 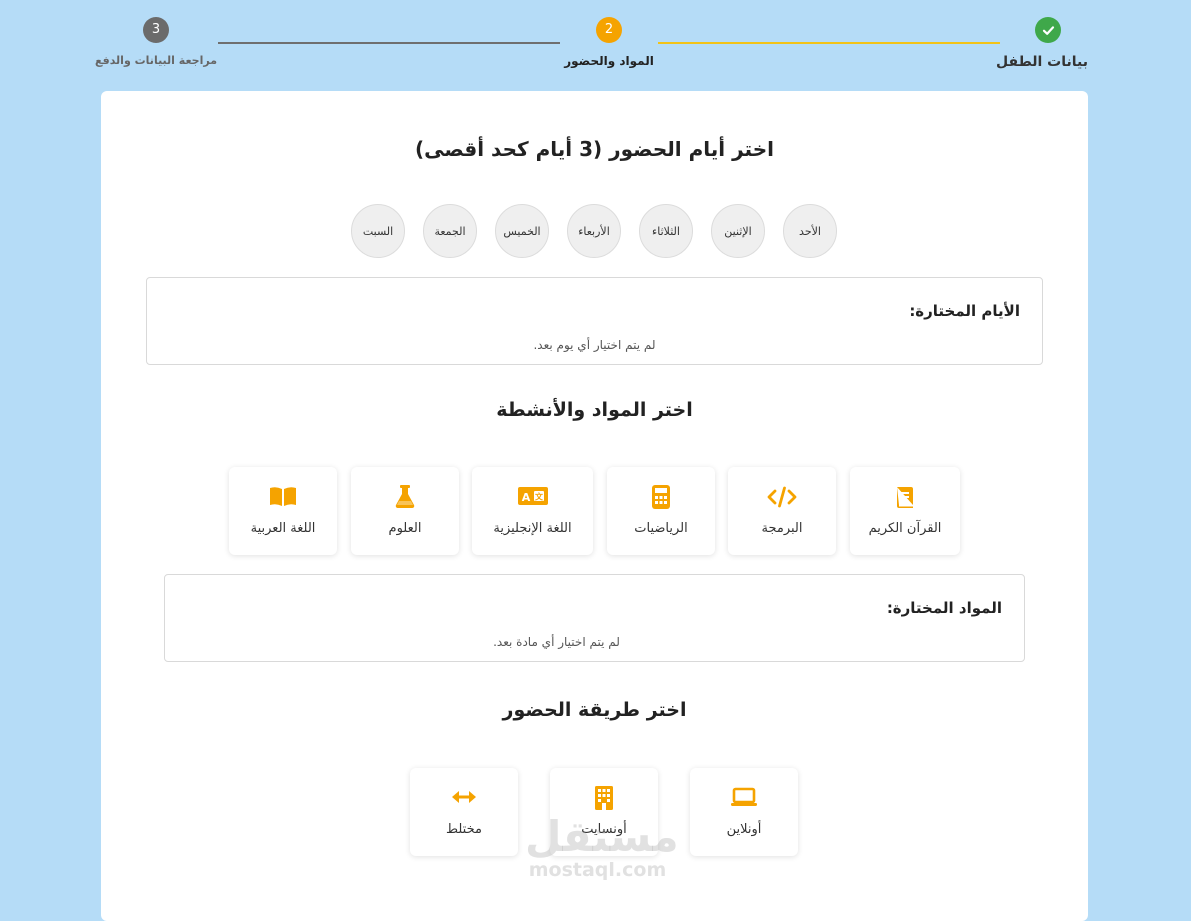 I want to click on subject-tile-arabic: اللغة العربية, so click(x=283, y=511).